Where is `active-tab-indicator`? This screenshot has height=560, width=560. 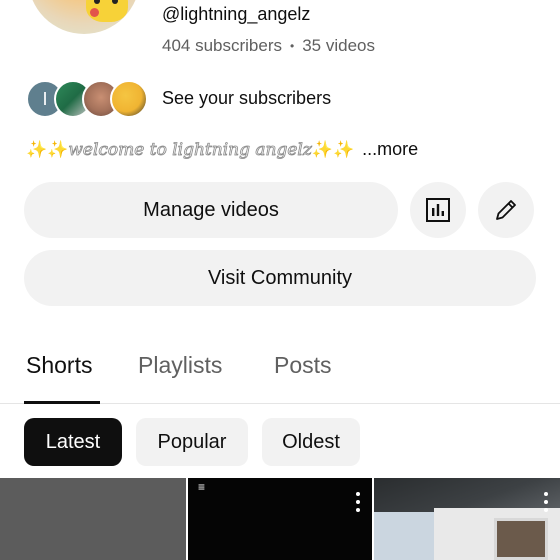
active-tab-indicator is located at coordinates (62, 402).